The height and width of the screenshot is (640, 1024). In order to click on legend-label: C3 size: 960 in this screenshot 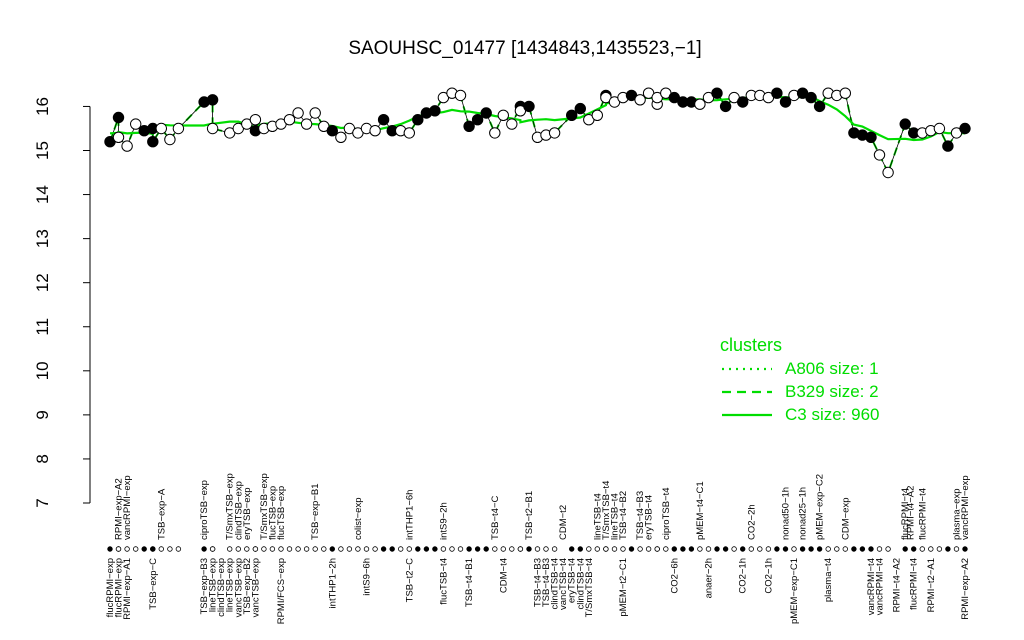, I will do `click(832, 414)`.